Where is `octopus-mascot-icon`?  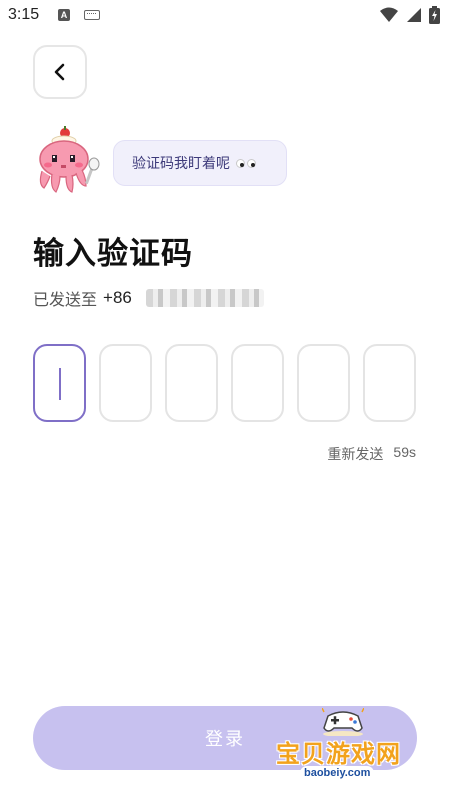 octopus-mascot-icon is located at coordinates (69, 159).